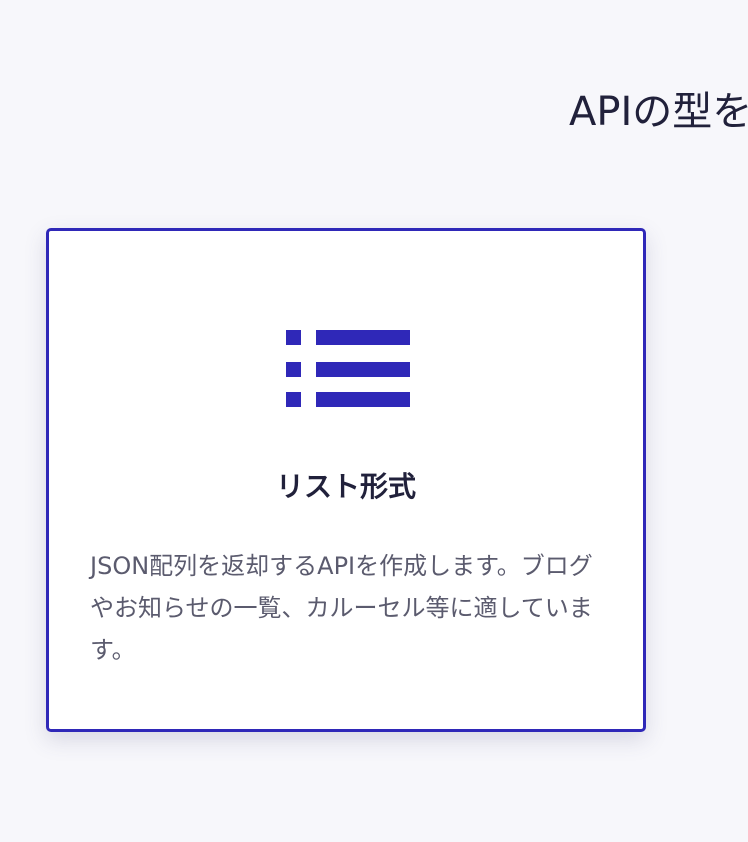 The image size is (748, 842). I want to click on page-title: APIの型を, so click(658, 112).